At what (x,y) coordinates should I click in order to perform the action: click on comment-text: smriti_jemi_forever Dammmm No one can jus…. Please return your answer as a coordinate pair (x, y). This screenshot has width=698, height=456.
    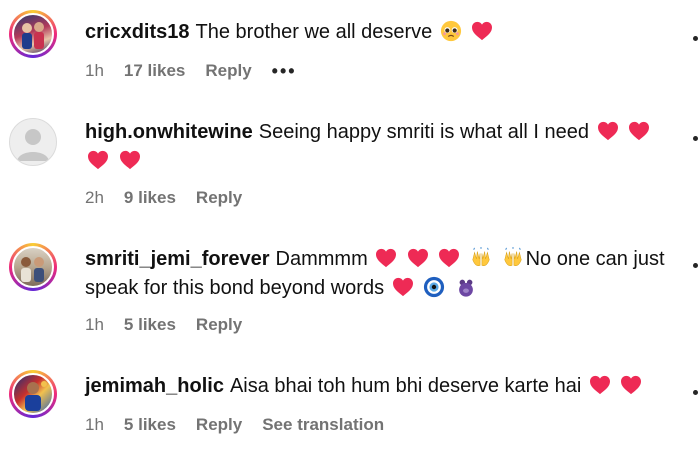
    Looking at the image, I should click on (385, 274).